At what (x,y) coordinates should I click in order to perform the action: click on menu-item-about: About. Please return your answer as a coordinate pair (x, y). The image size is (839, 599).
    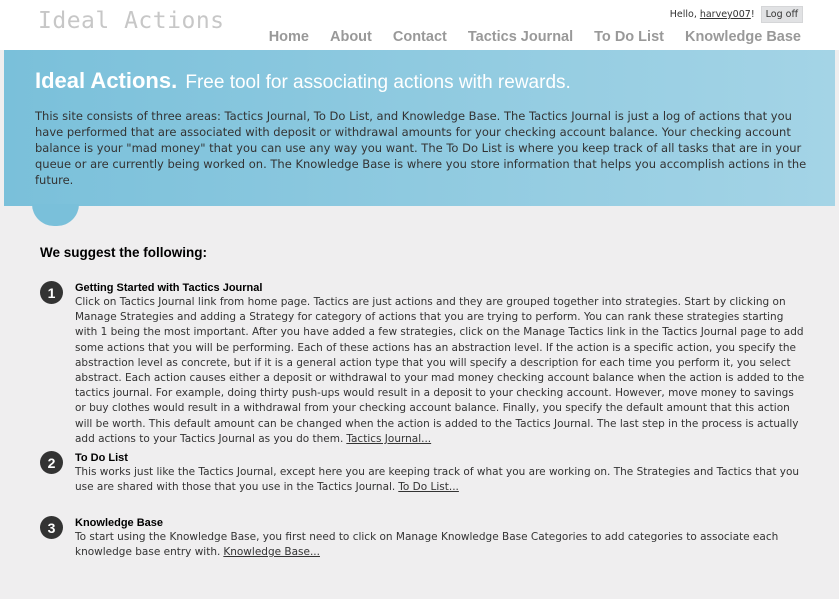
    Looking at the image, I should click on (351, 37).